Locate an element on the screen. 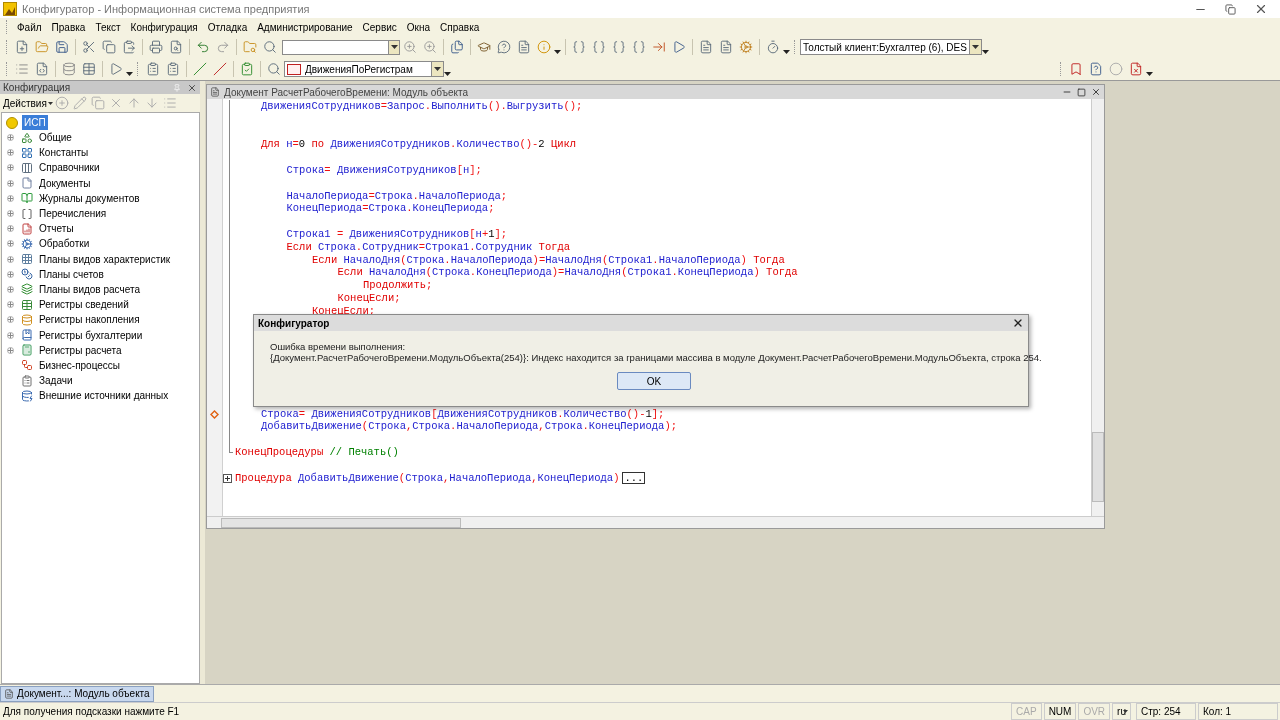 The height and width of the screenshot is (720, 1280). column-number: Кол: 1 is located at coordinates (1238, 711).